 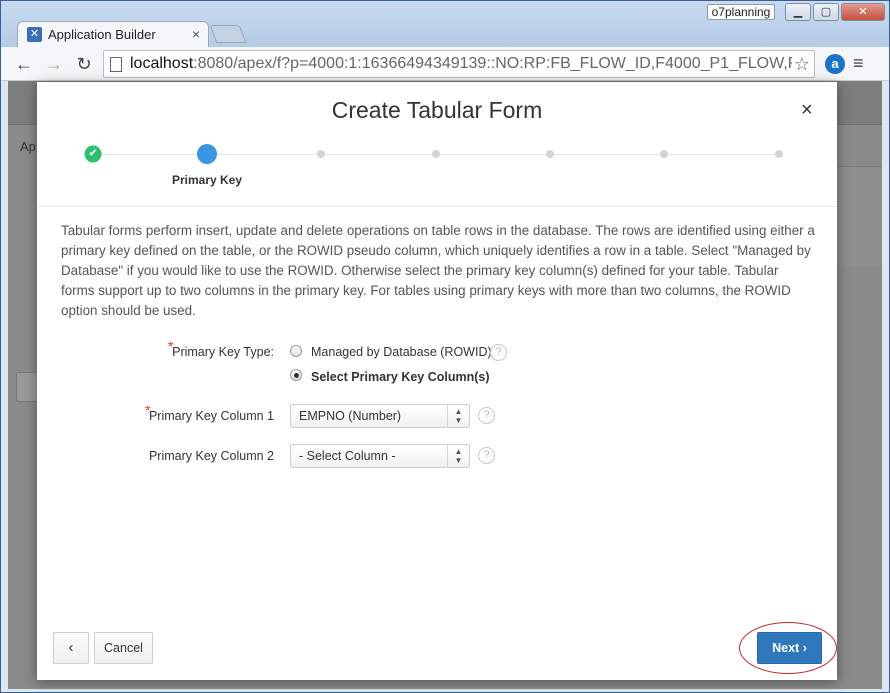 What do you see at coordinates (807, 110) in the screenshot?
I see `dialog-close-icon: ×` at bounding box center [807, 110].